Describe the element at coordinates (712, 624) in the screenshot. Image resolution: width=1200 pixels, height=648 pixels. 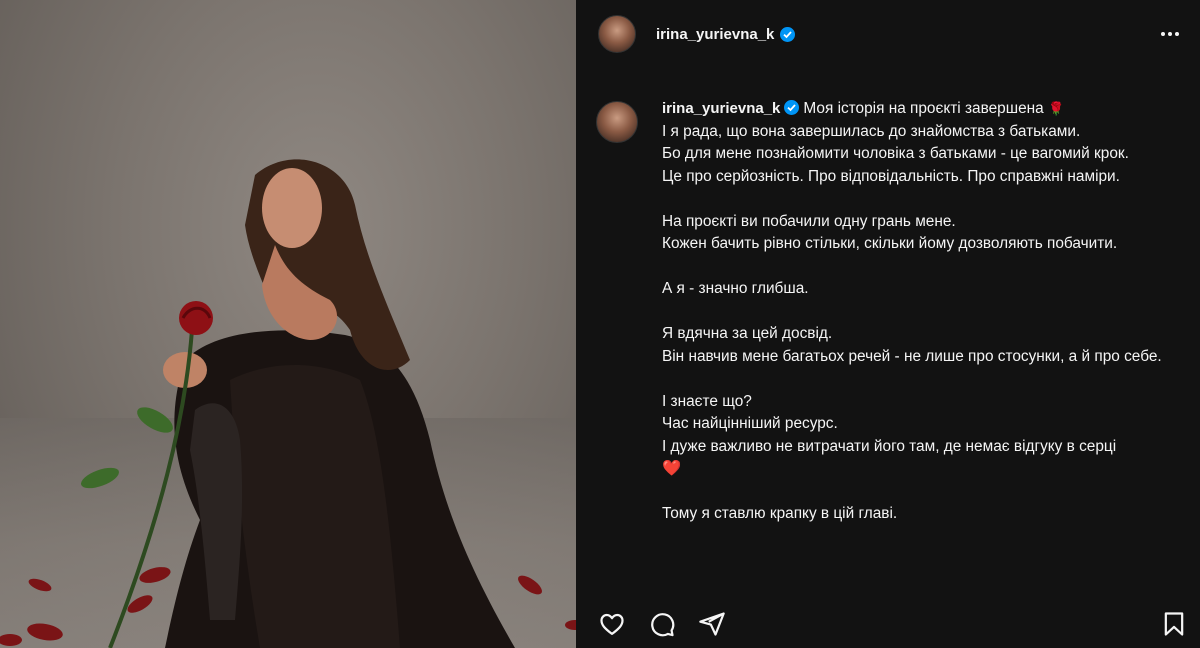
I see `send-icon` at that location.